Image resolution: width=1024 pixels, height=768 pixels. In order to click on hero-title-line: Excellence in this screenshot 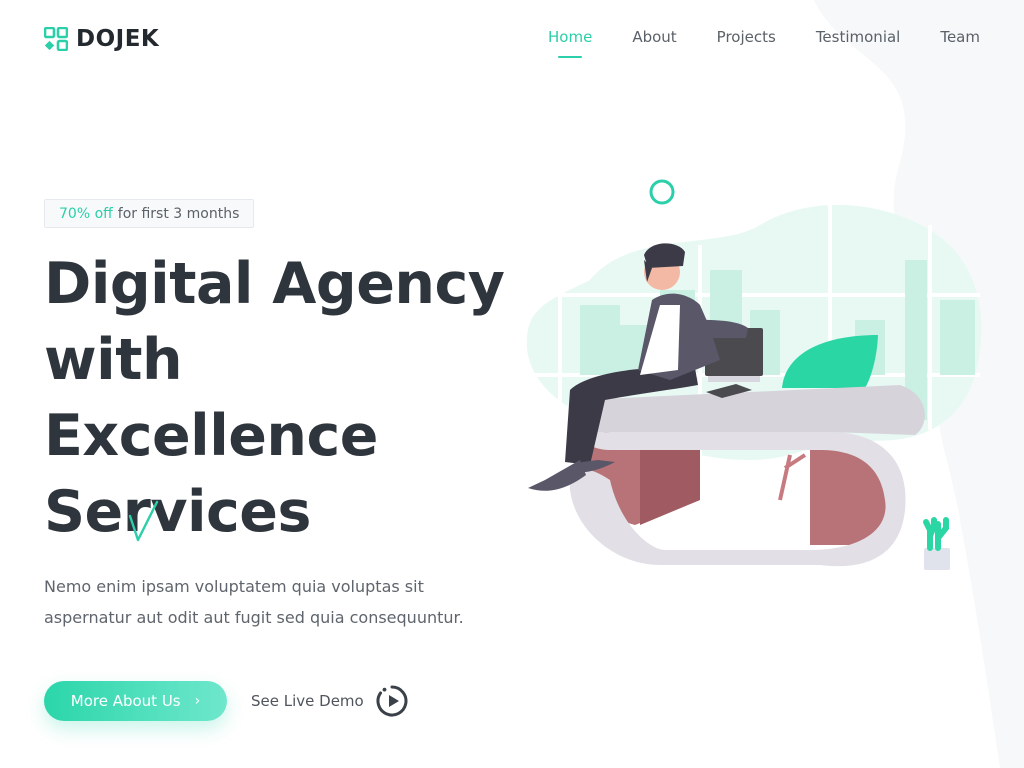, I will do `click(211, 436)`.